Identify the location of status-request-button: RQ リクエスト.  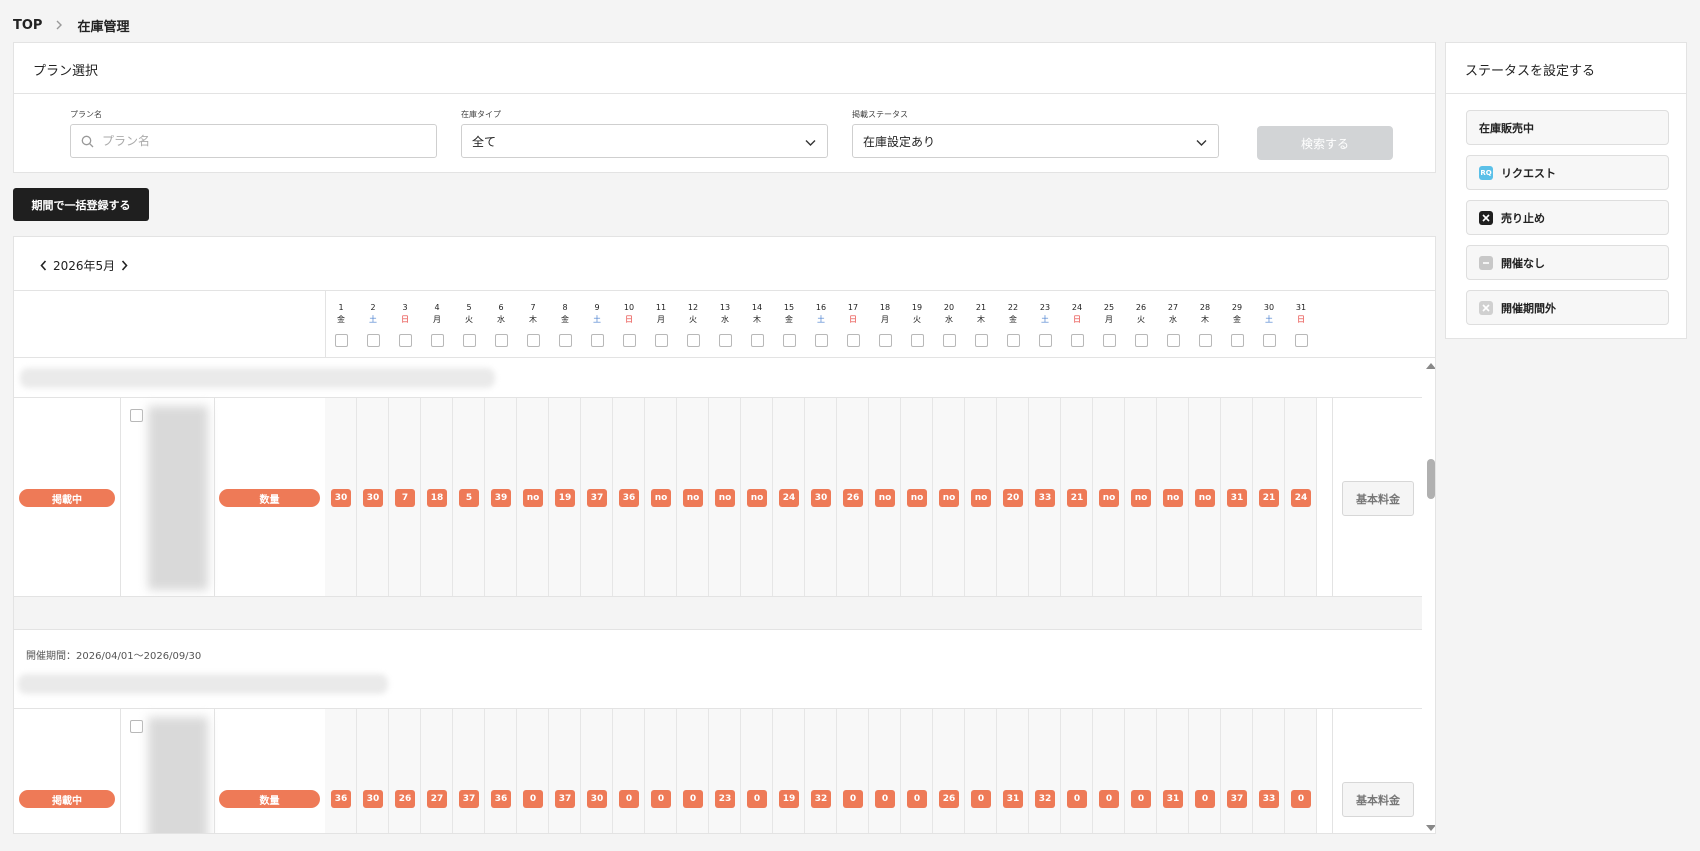
(1567, 172).